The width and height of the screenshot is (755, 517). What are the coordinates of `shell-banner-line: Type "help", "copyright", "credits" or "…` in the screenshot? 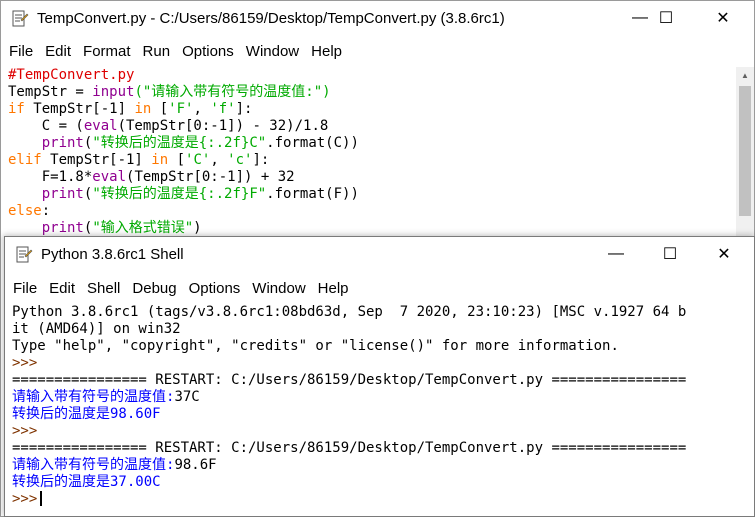 It's located at (315, 346).